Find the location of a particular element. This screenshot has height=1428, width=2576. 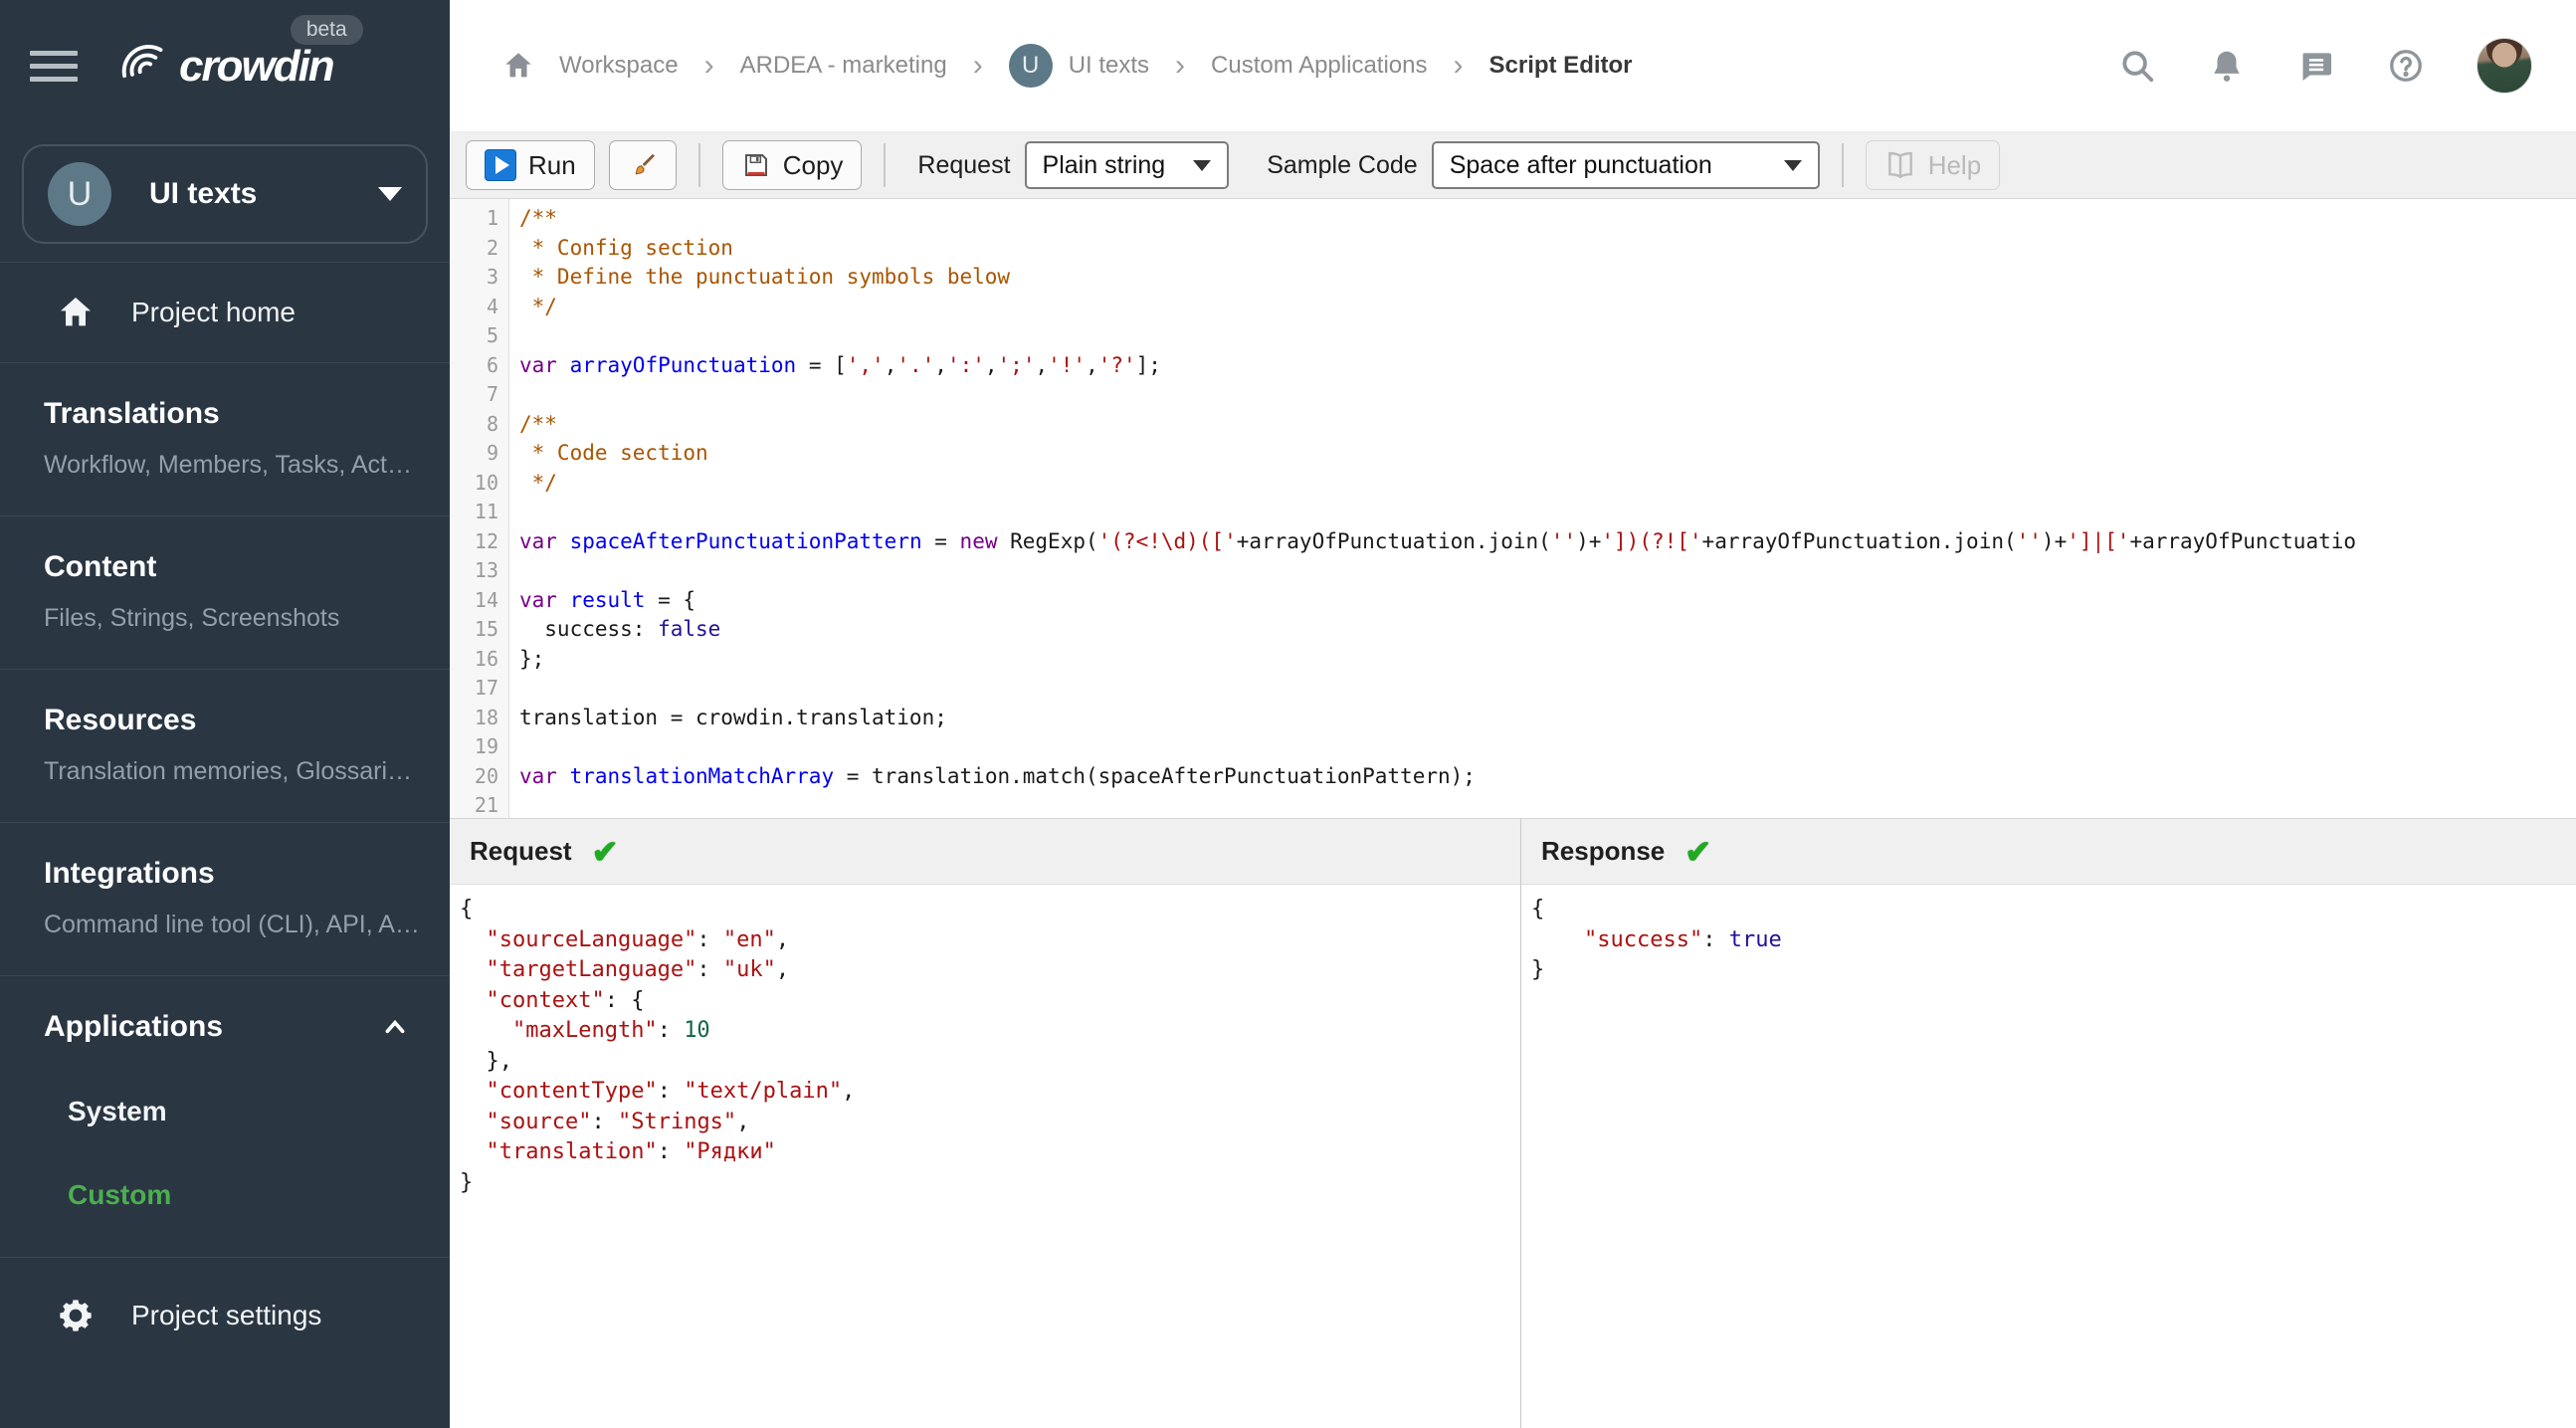

breadcrumb-custom-applications: Custom Applications is located at coordinates (1319, 66).